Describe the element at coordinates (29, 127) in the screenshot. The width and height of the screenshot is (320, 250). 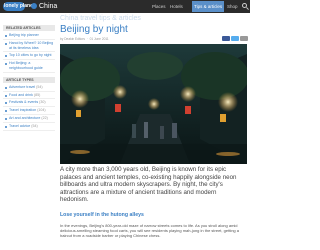
I see `sidebar-item-type-advice: Travel advice (54)` at that location.